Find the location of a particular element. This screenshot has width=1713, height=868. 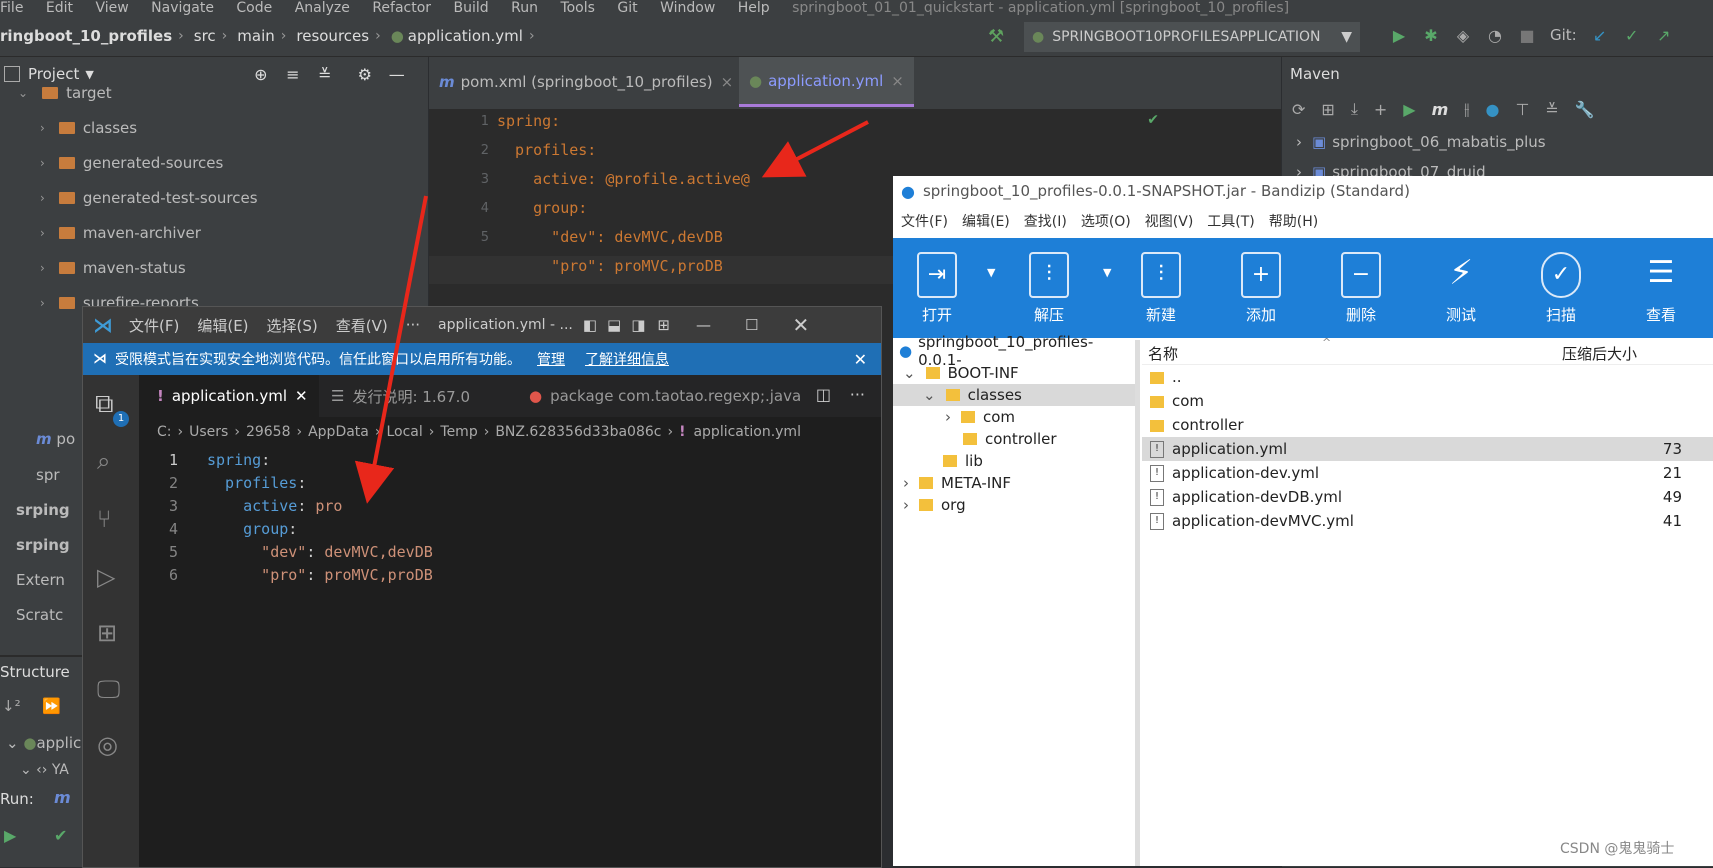

watermark: CSDN @鬼鬼骑士 is located at coordinates (1617, 849).